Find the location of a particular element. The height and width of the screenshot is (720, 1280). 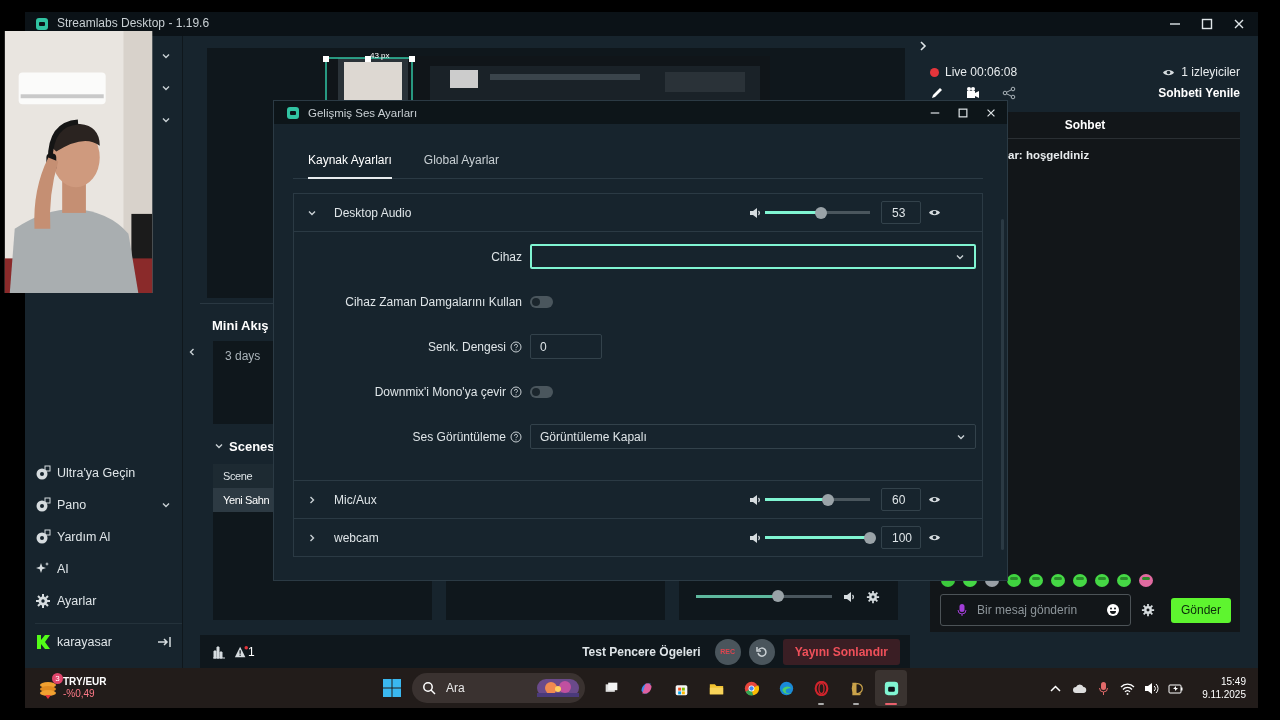

source-name: Mic/Aux is located at coordinates (356, 499).